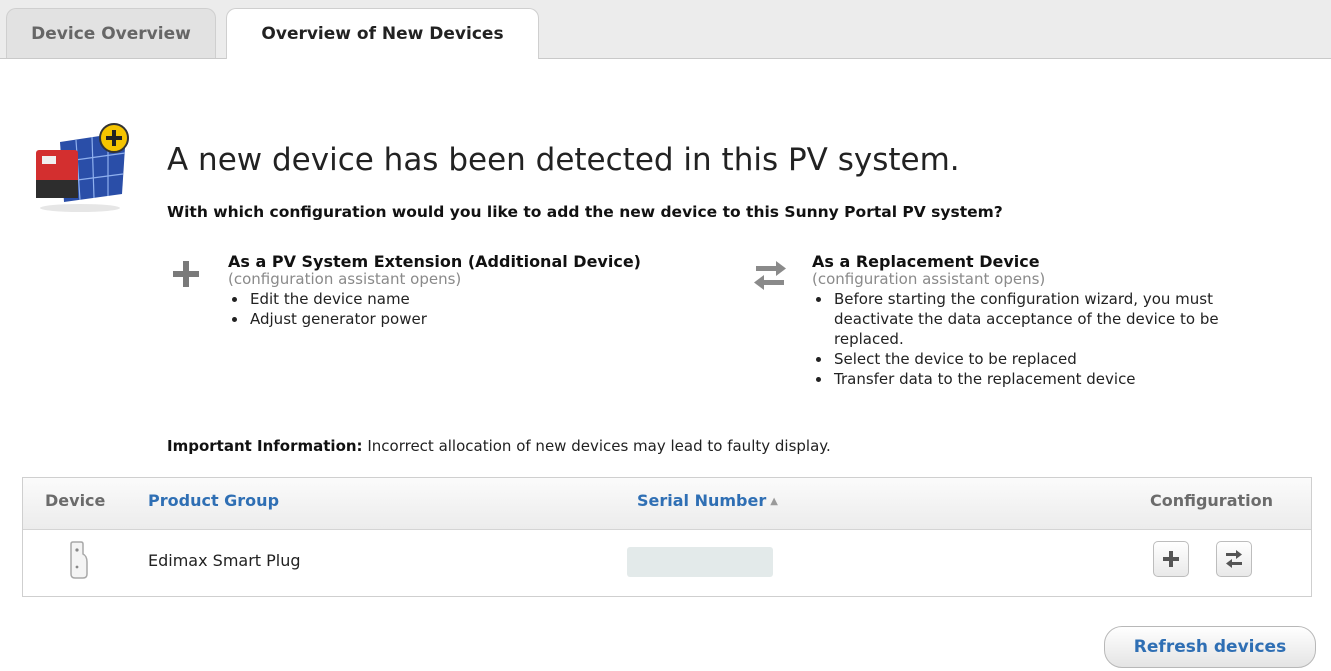  I want to click on list-item: Edit the device name, so click(444, 299).